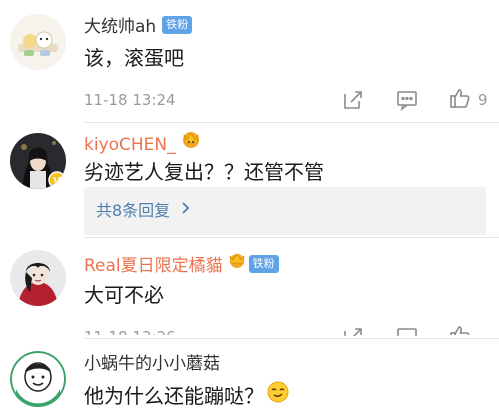  I want to click on comment-text: 该，滚蛋吧, so click(134, 58).